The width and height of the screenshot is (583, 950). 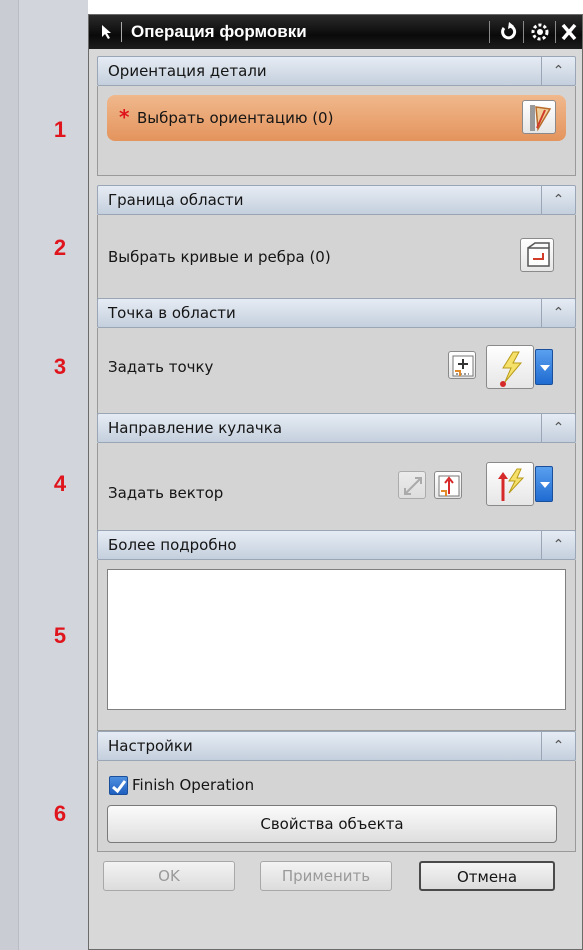 I want to click on section-body-more-details, so click(x=336, y=645).